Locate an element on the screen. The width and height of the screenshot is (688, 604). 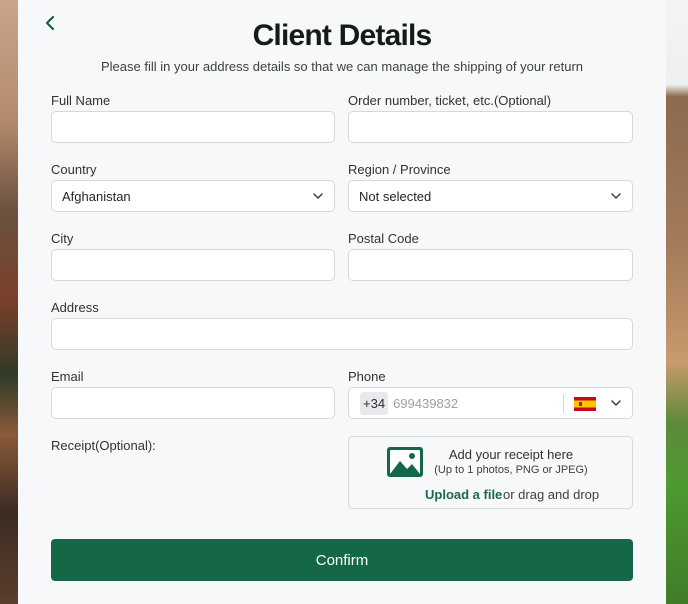
country-value: Afghanistan is located at coordinates (96, 196).